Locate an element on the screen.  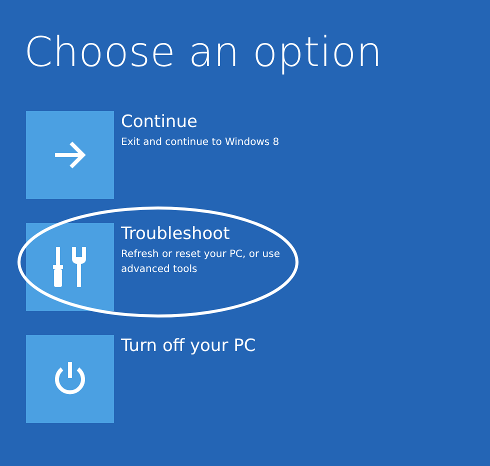
option-label: Turn off your PC is located at coordinates (216, 346).